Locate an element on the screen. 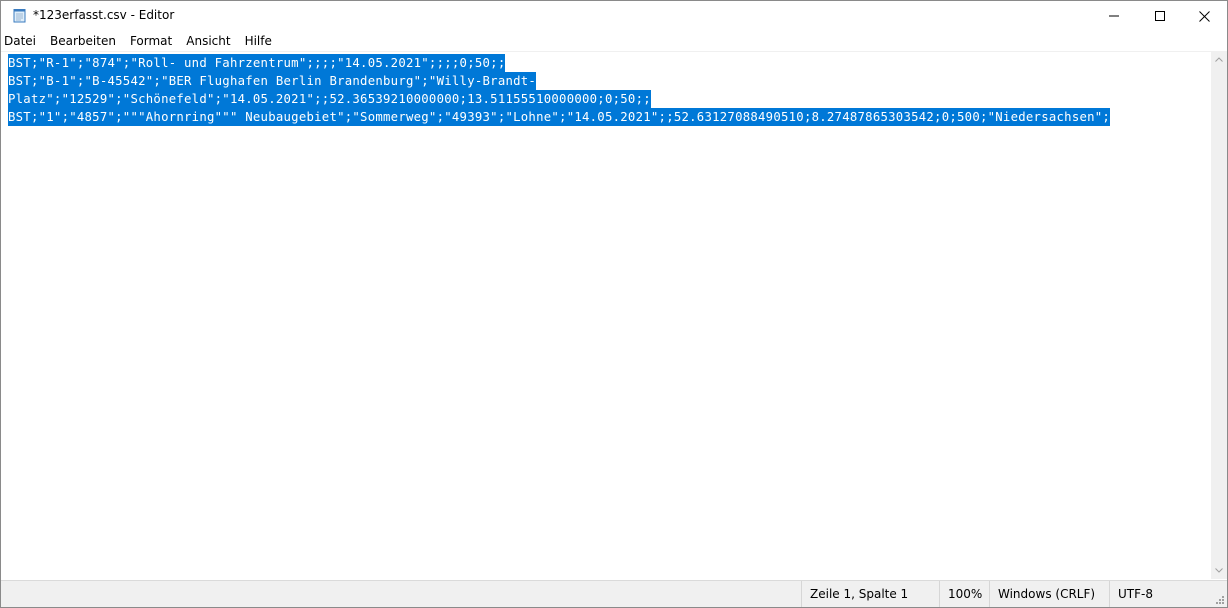  window-title: *123erfasst.csv - Editor is located at coordinates (104, 15).